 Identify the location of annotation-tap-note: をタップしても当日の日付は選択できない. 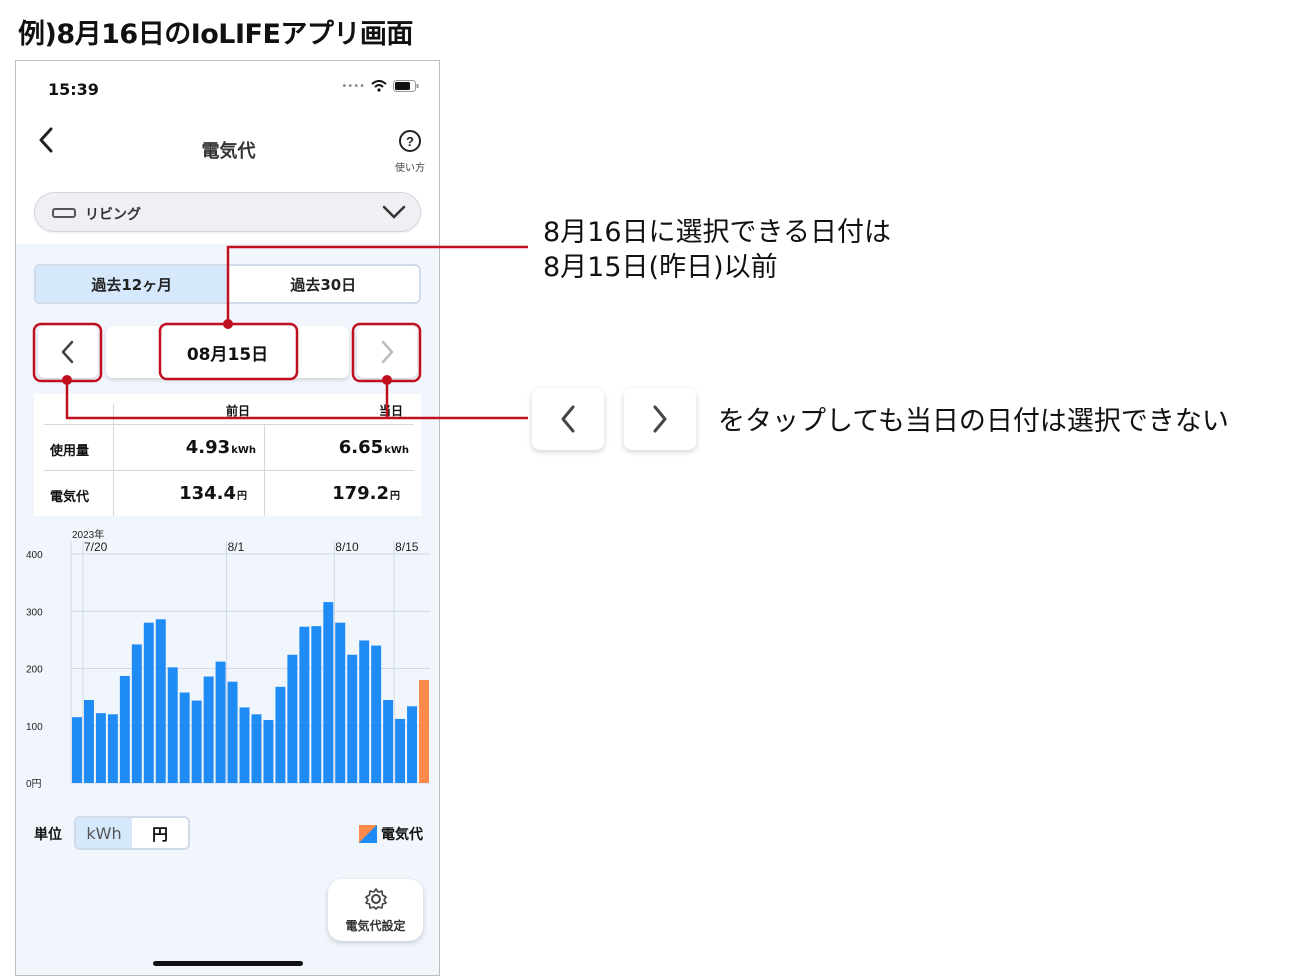
(973, 421).